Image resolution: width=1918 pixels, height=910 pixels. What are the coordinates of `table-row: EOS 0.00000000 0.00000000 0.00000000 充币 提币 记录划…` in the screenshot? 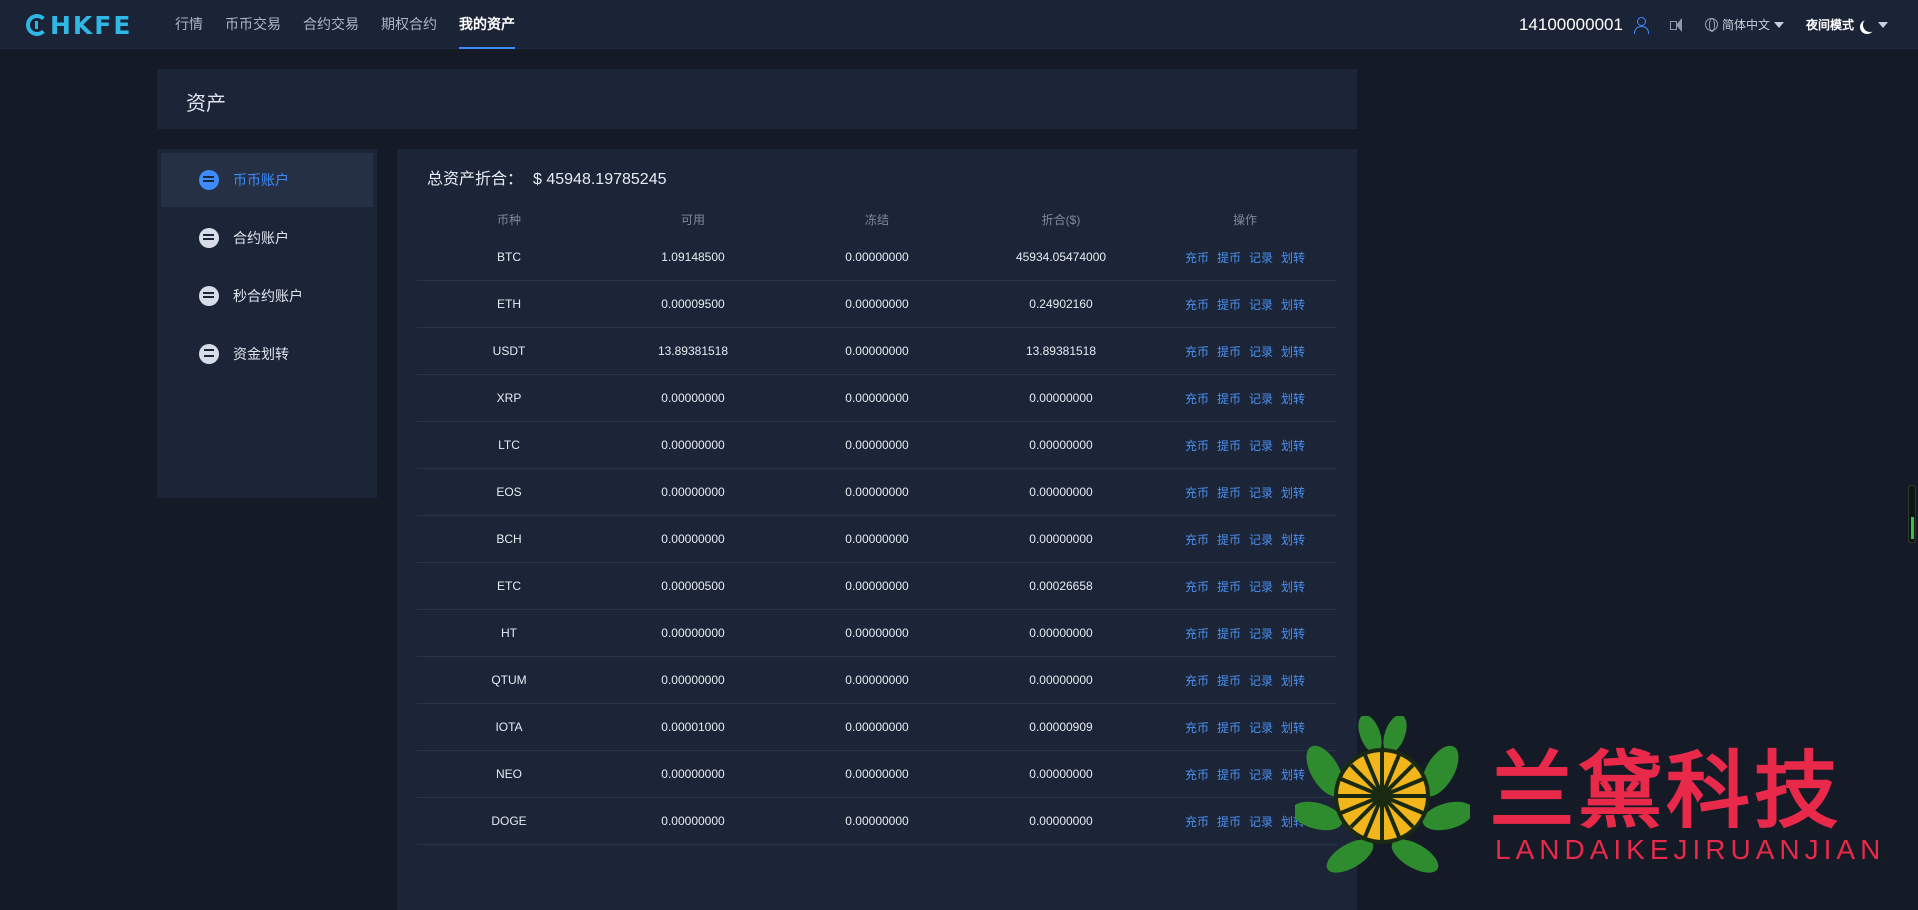 It's located at (877, 492).